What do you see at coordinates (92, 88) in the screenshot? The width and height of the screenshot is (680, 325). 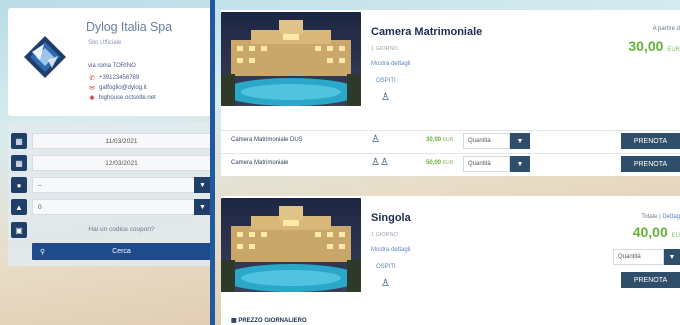 I see `mail-icon: ✉` at bounding box center [92, 88].